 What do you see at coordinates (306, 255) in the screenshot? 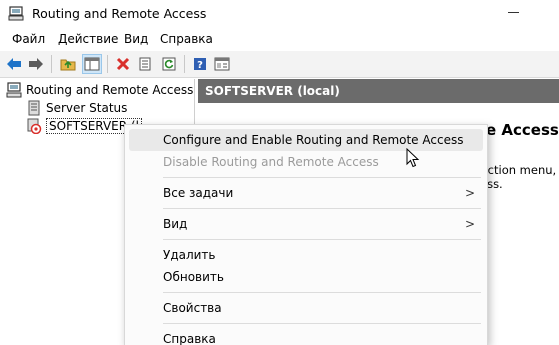
I see `ctx-delete: Удалить` at bounding box center [306, 255].